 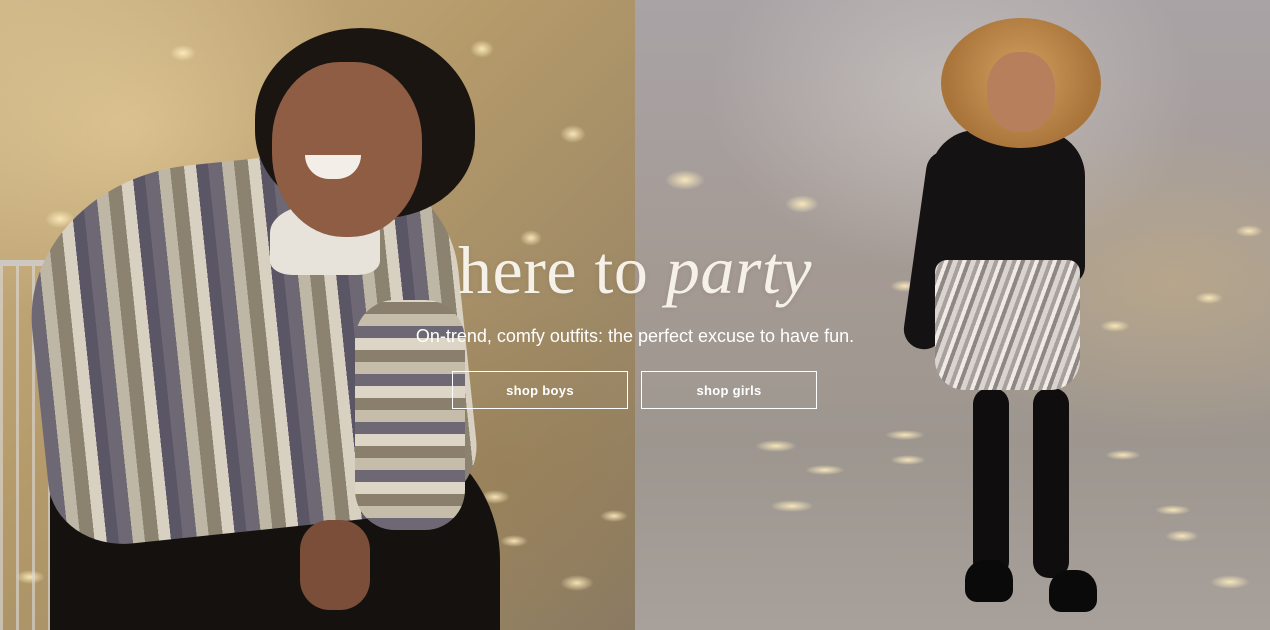 I want to click on hero-headline: here to party, so click(x=635, y=270).